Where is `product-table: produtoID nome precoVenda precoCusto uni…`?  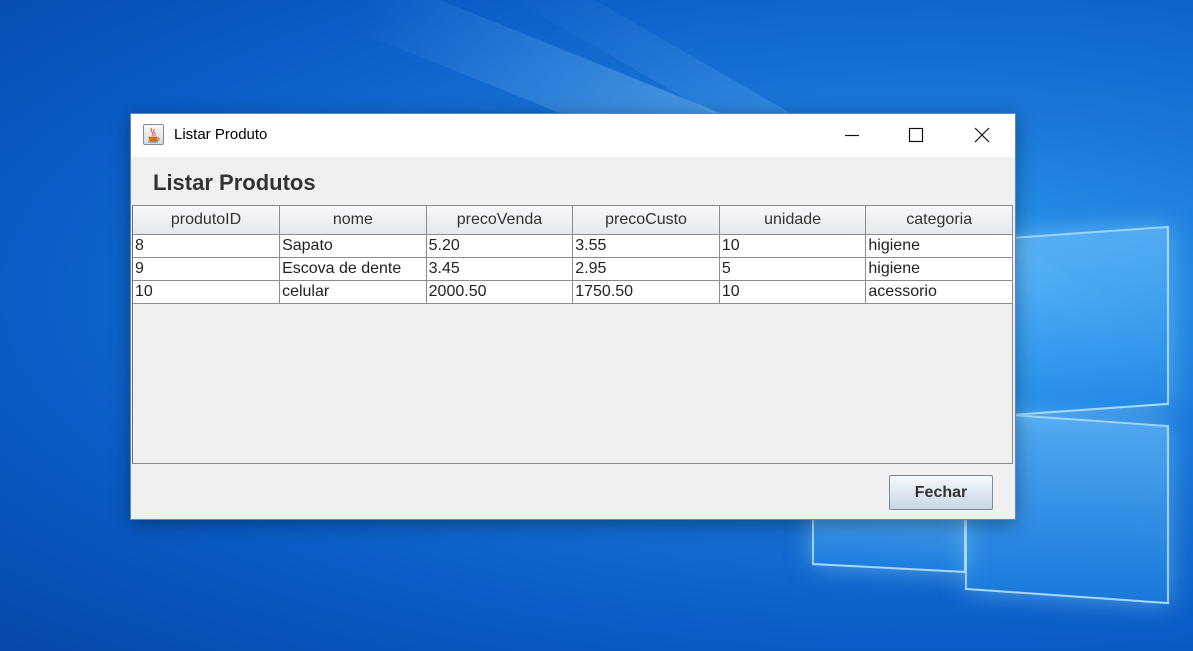 product-table: produtoID nome precoVenda precoCusto uni… is located at coordinates (573, 255).